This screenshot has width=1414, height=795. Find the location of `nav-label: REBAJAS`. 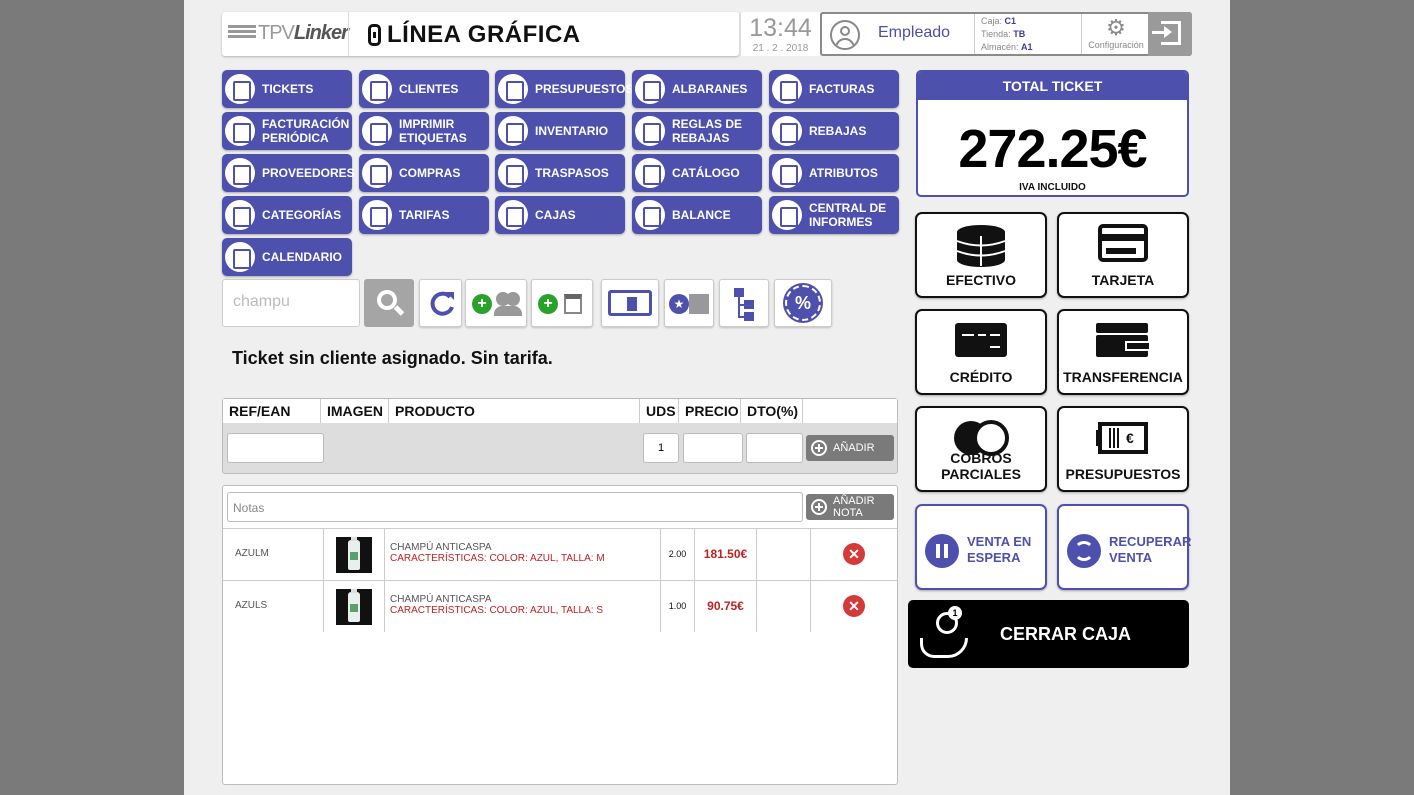

nav-label: REBAJAS is located at coordinates (838, 131).